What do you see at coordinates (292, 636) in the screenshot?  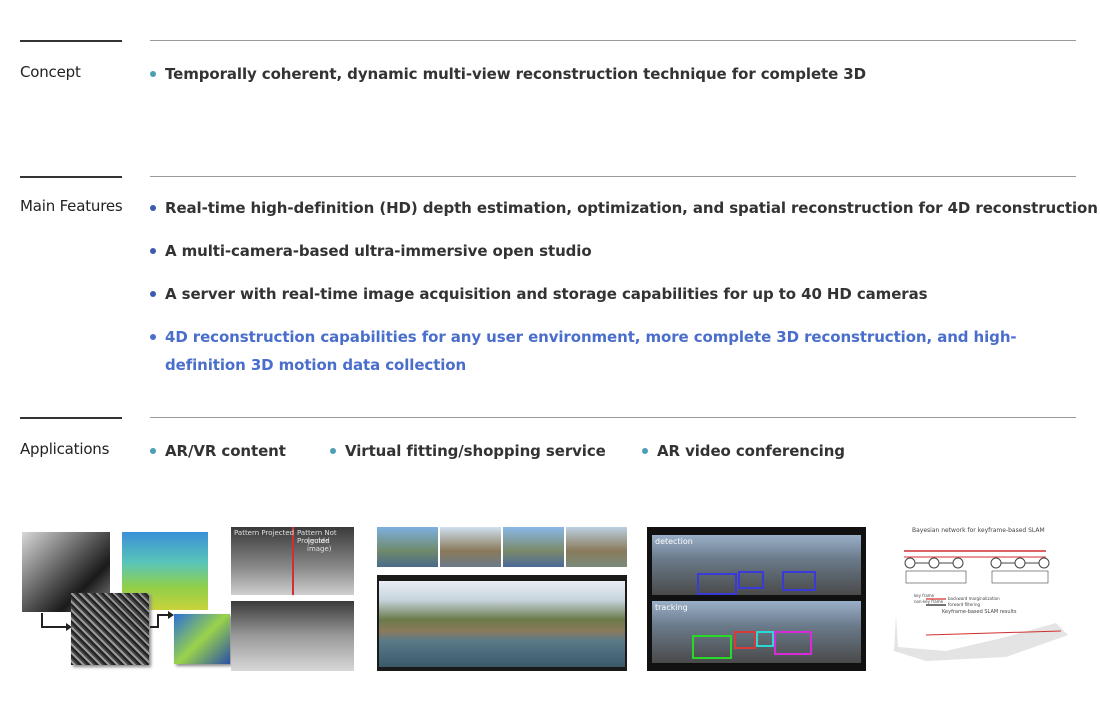 I see `depth-result-image` at bounding box center [292, 636].